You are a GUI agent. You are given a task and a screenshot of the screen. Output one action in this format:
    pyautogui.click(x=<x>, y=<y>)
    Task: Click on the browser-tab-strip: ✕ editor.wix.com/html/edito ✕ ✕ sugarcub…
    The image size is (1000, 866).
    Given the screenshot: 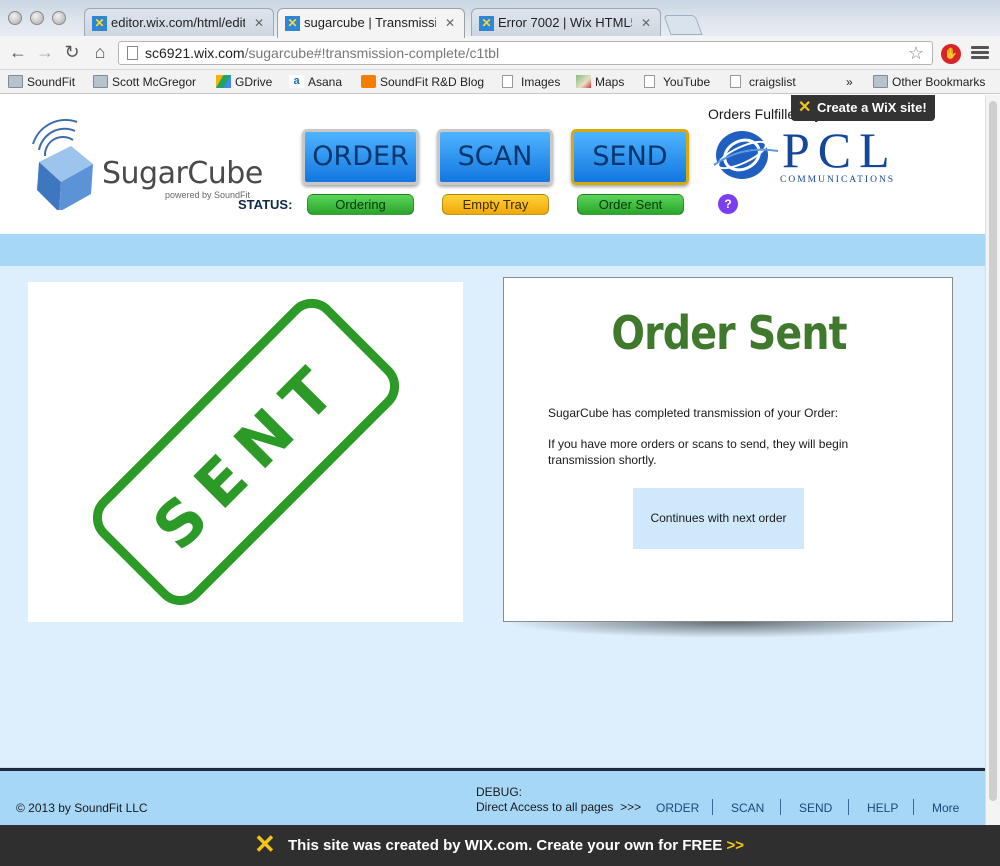 What is the action you would take?
    pyautogui.click(x=500, y=19)
    